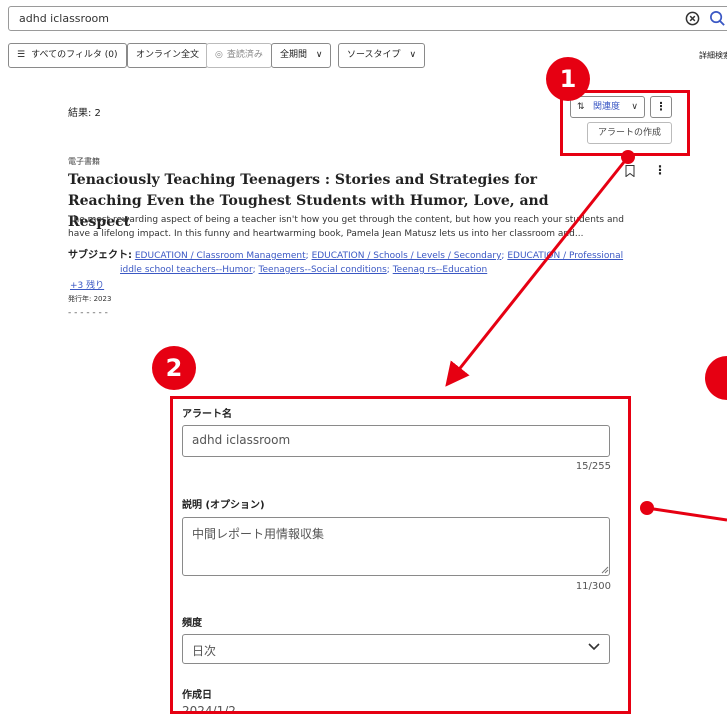 The image size is (727, 715). Describe the element at coordinates (84, 113) in the screenshot. I see `results-count: 結果: 2` at that location.